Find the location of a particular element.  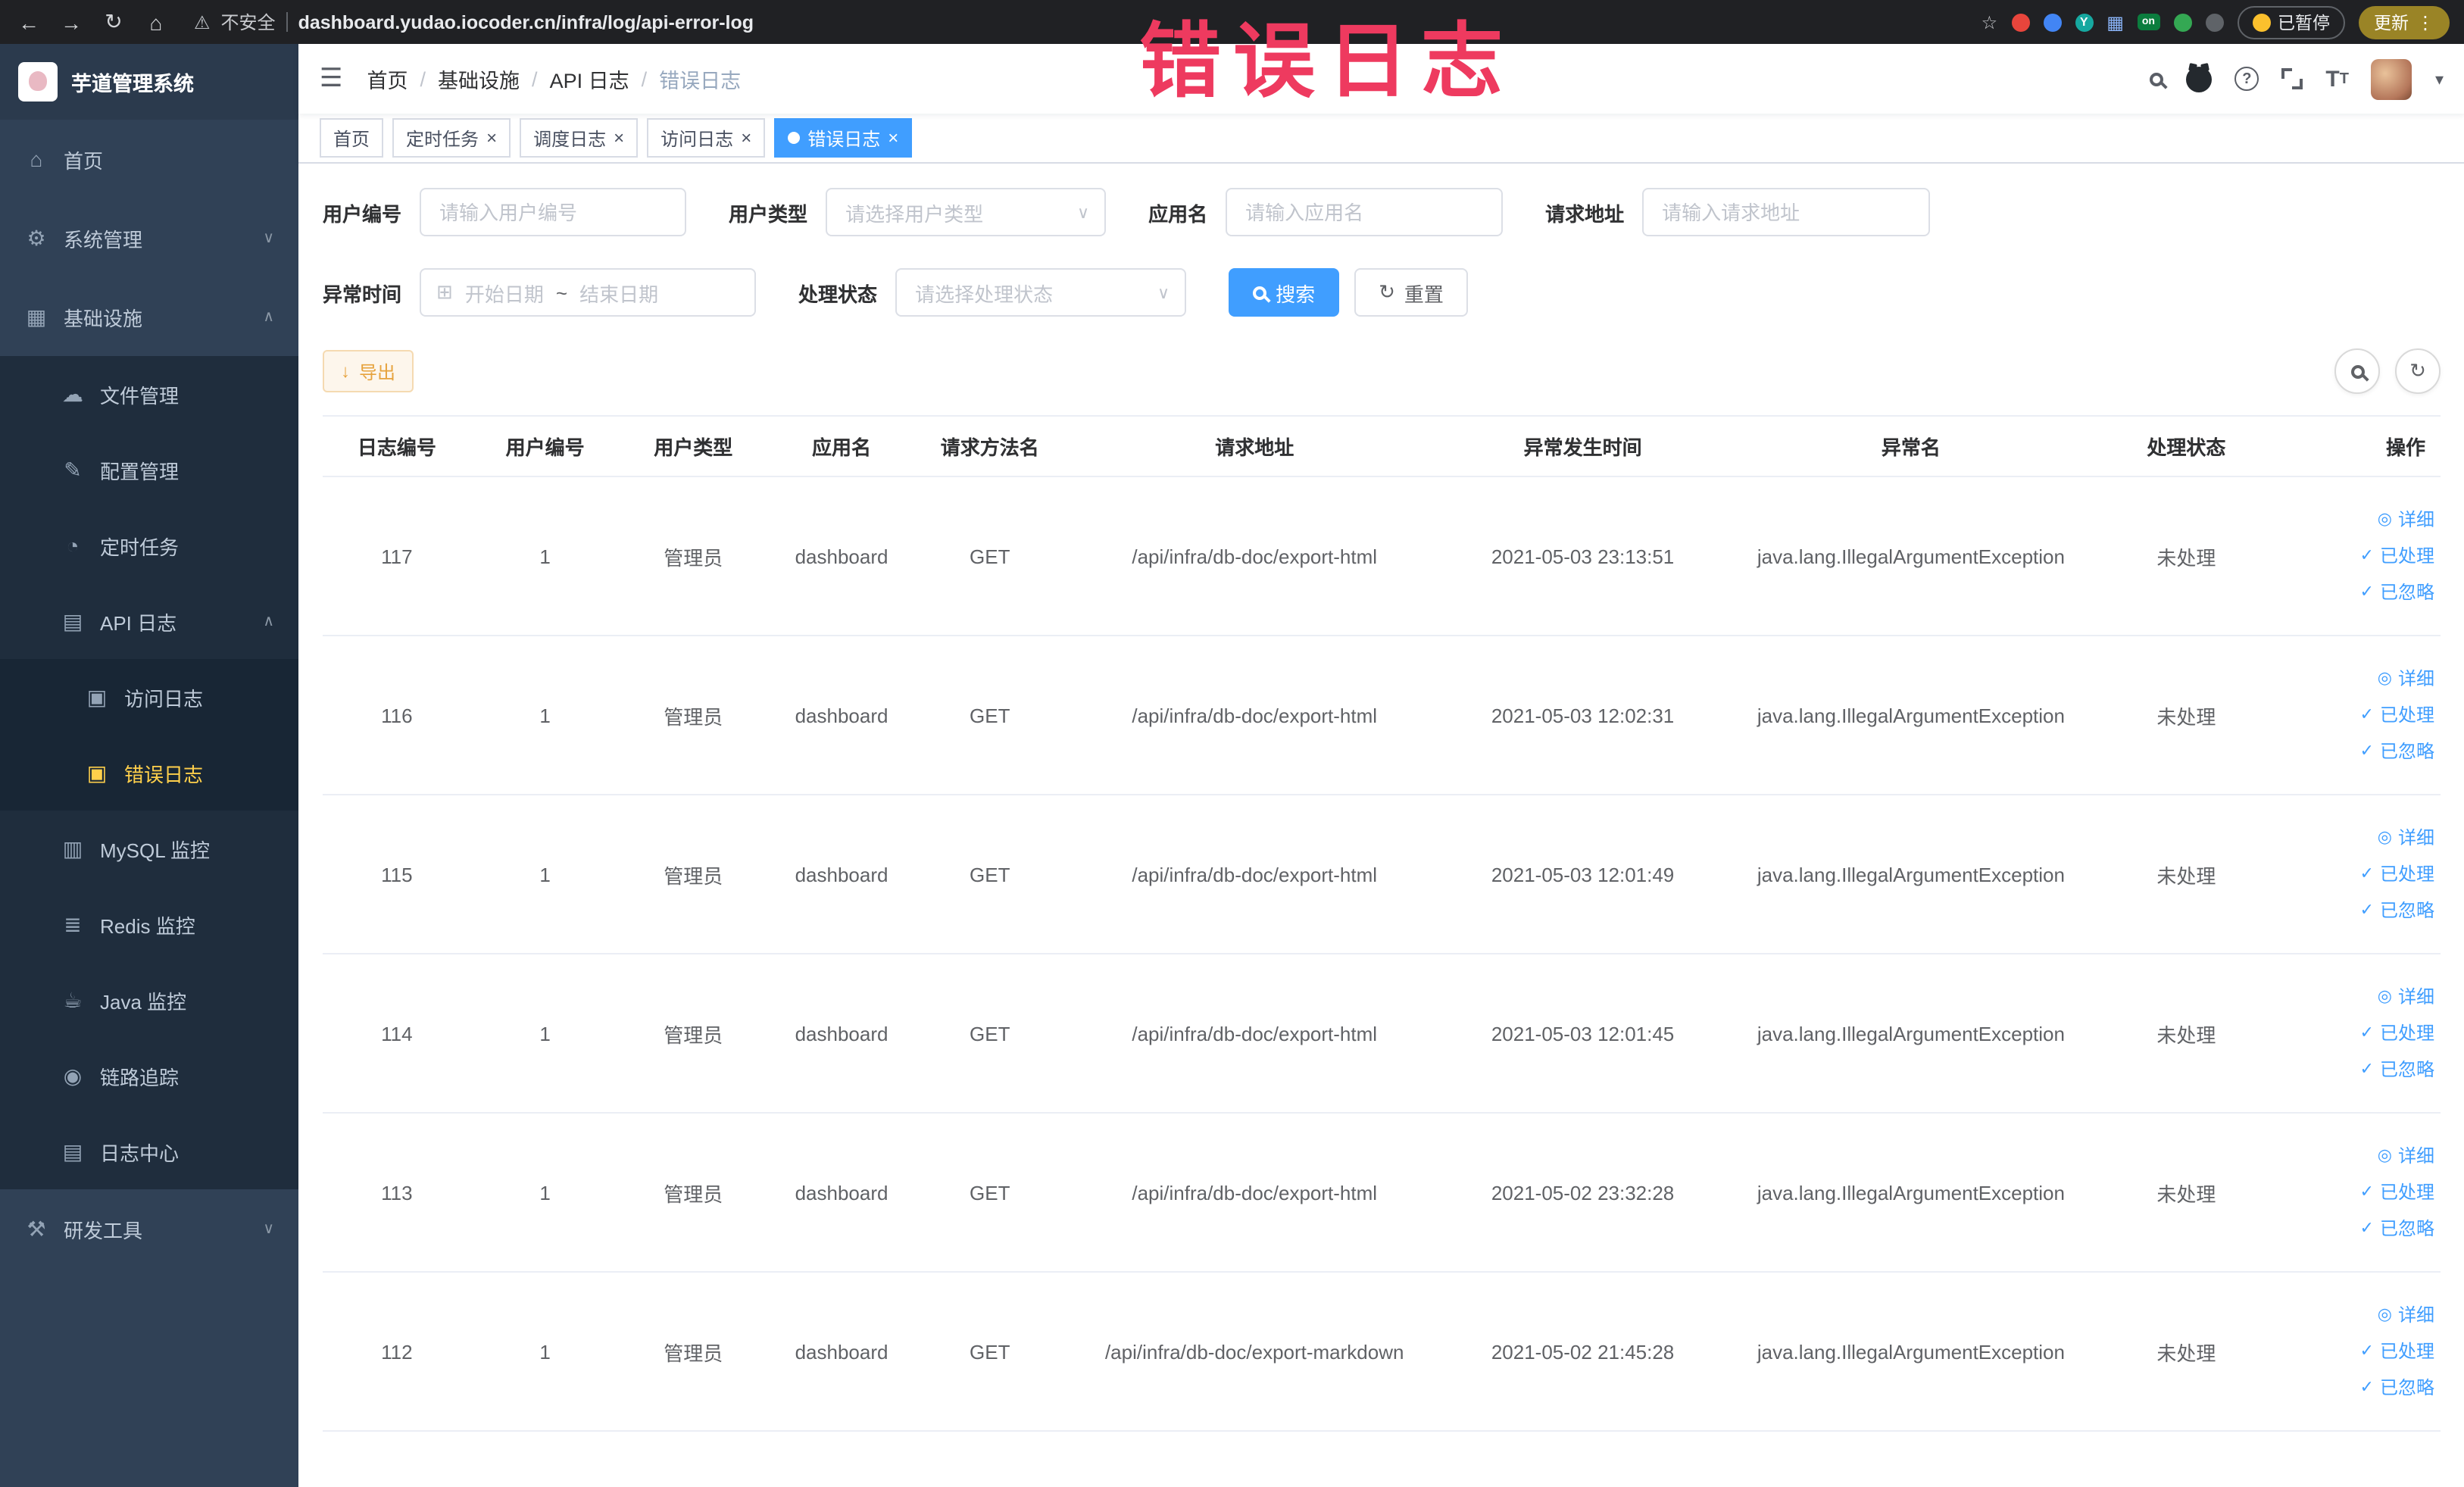

sidebar-toggle-icon: ☰ is located at coordinates (331, 79).